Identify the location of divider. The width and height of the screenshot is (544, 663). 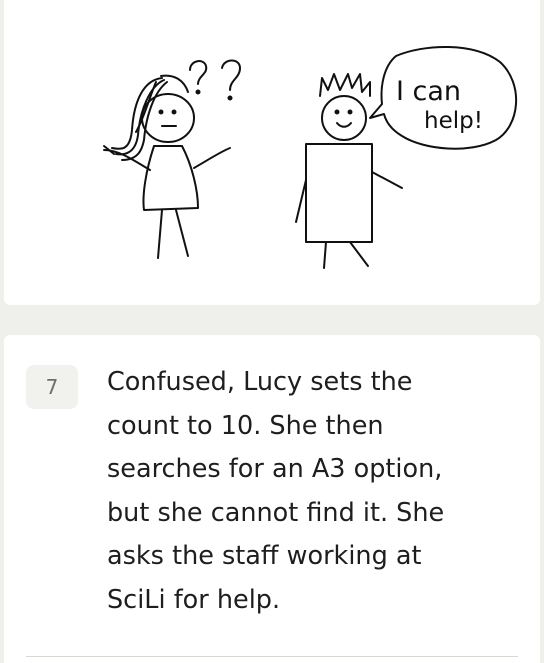
(272, 656).